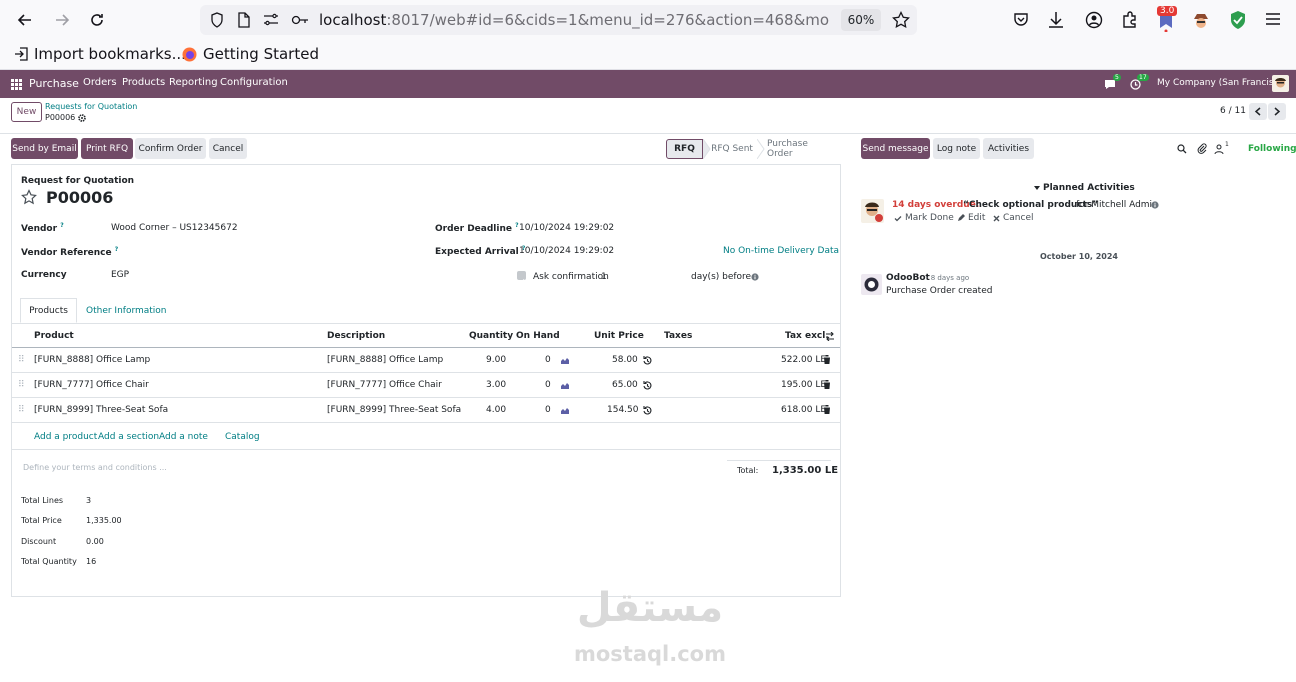 The image size is (1296, 682). I want to click on catalog-link: Catalog, so click(242, 437).